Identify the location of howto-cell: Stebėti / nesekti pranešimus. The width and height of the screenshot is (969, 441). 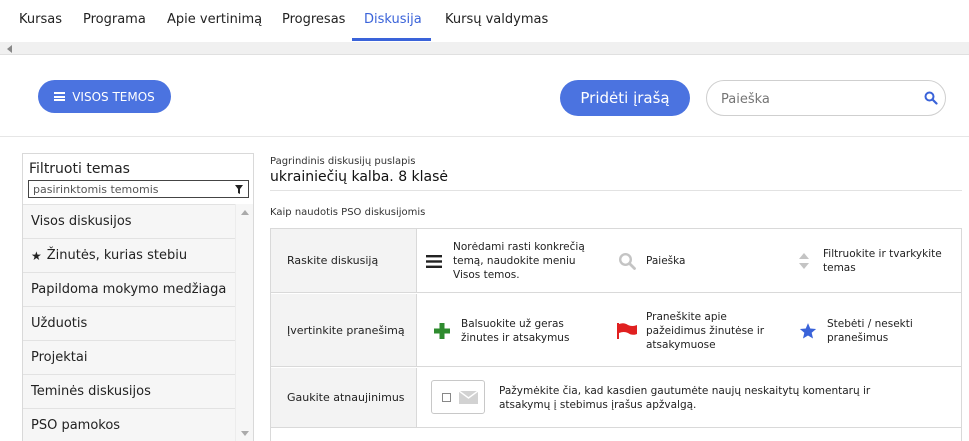
(878, 330).